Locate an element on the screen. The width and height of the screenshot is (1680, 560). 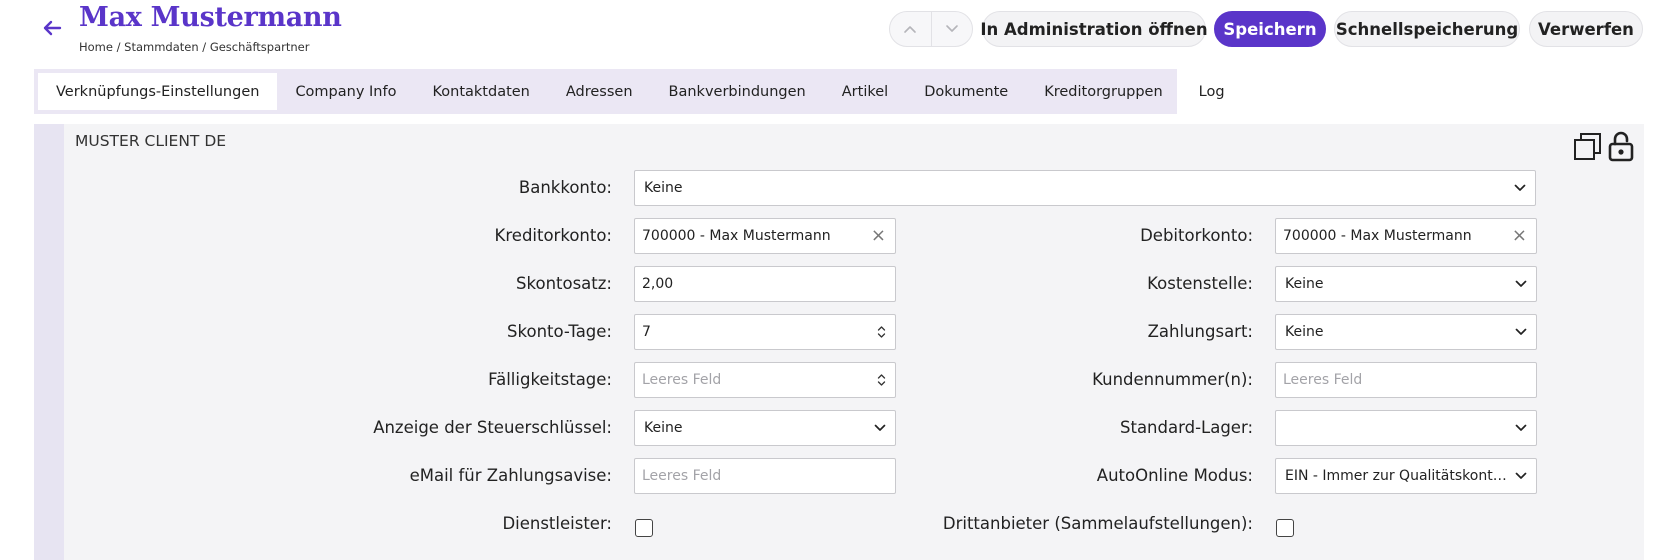
zahlungsart-select: Keine is located at coordinates (1406, 332).